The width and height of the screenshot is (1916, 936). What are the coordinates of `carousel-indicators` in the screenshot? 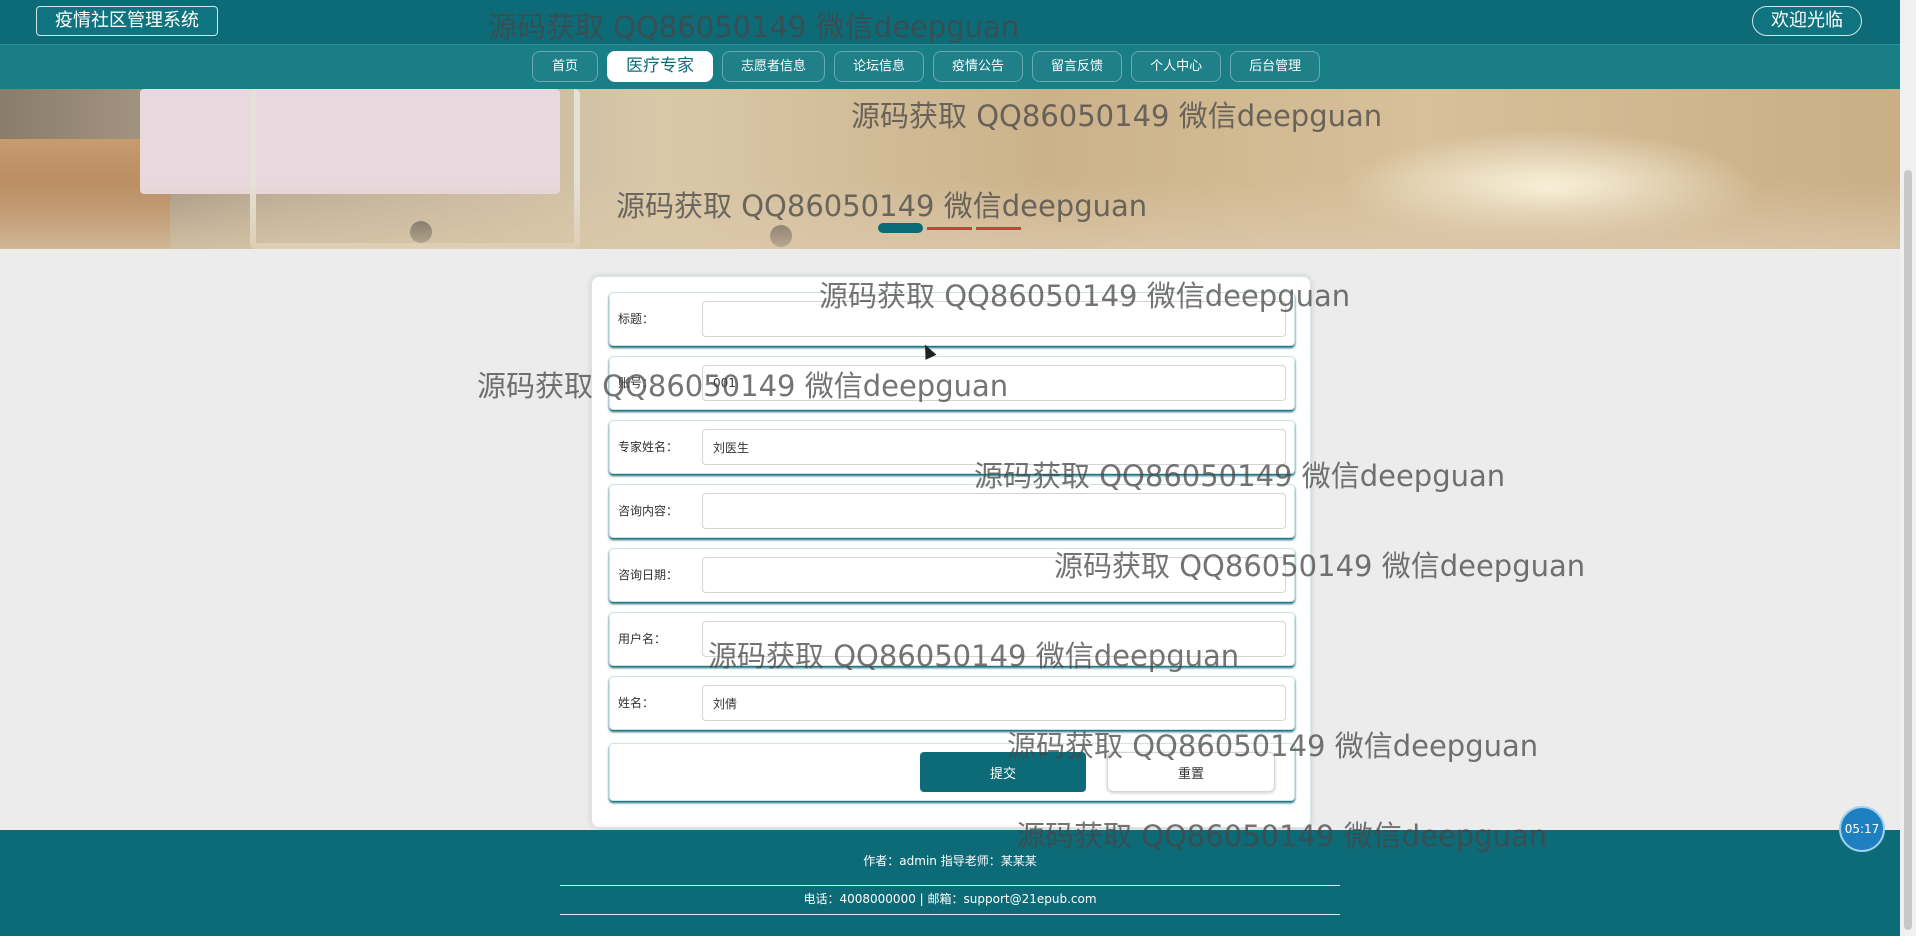 It's located at (949, 228).